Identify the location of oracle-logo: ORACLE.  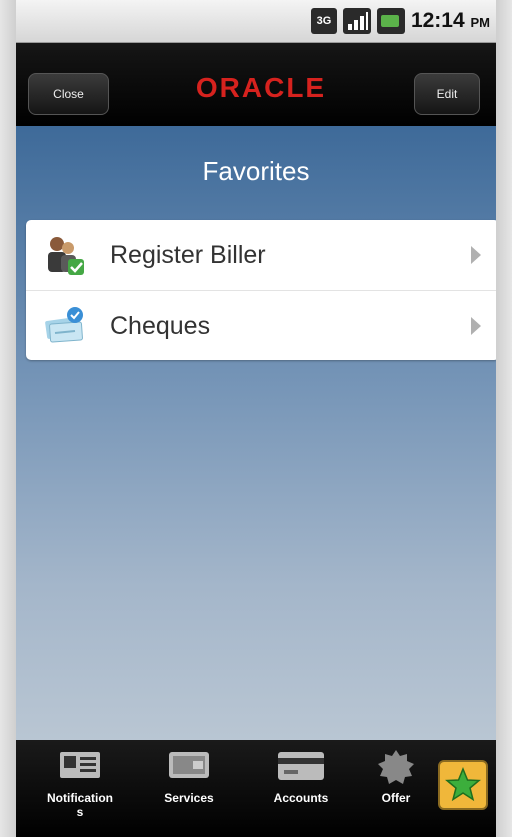
(261, 87).